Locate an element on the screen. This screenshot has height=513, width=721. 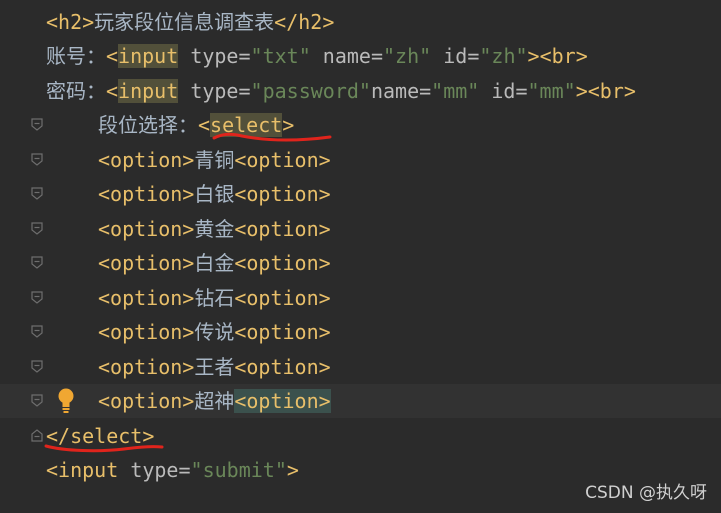
code-line-content: <option>超神<option> is located at coordinates (214, 401).